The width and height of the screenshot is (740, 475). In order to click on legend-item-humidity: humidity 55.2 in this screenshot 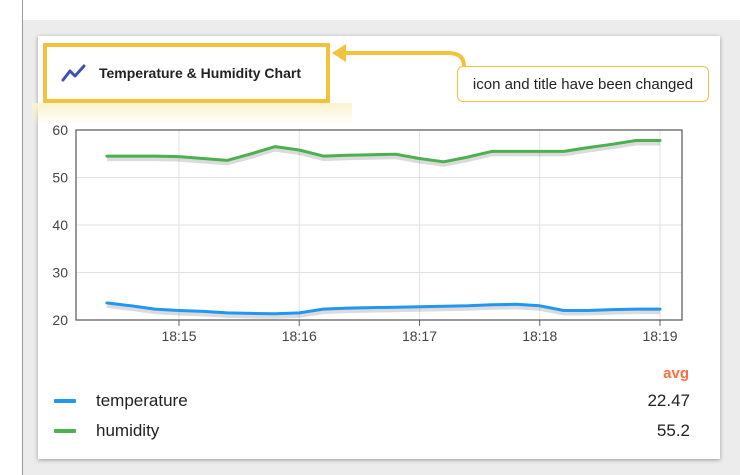, I will do `click(372, 431)`.